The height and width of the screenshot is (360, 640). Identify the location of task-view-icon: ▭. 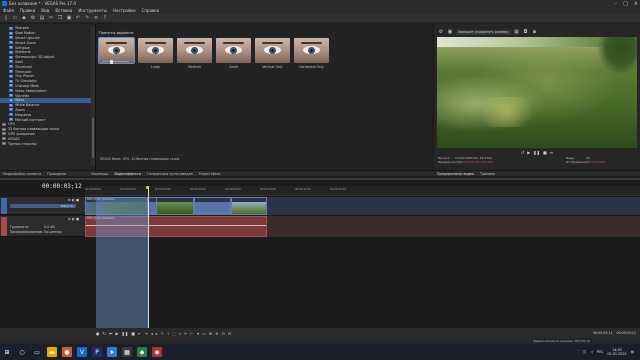
(37, 352).